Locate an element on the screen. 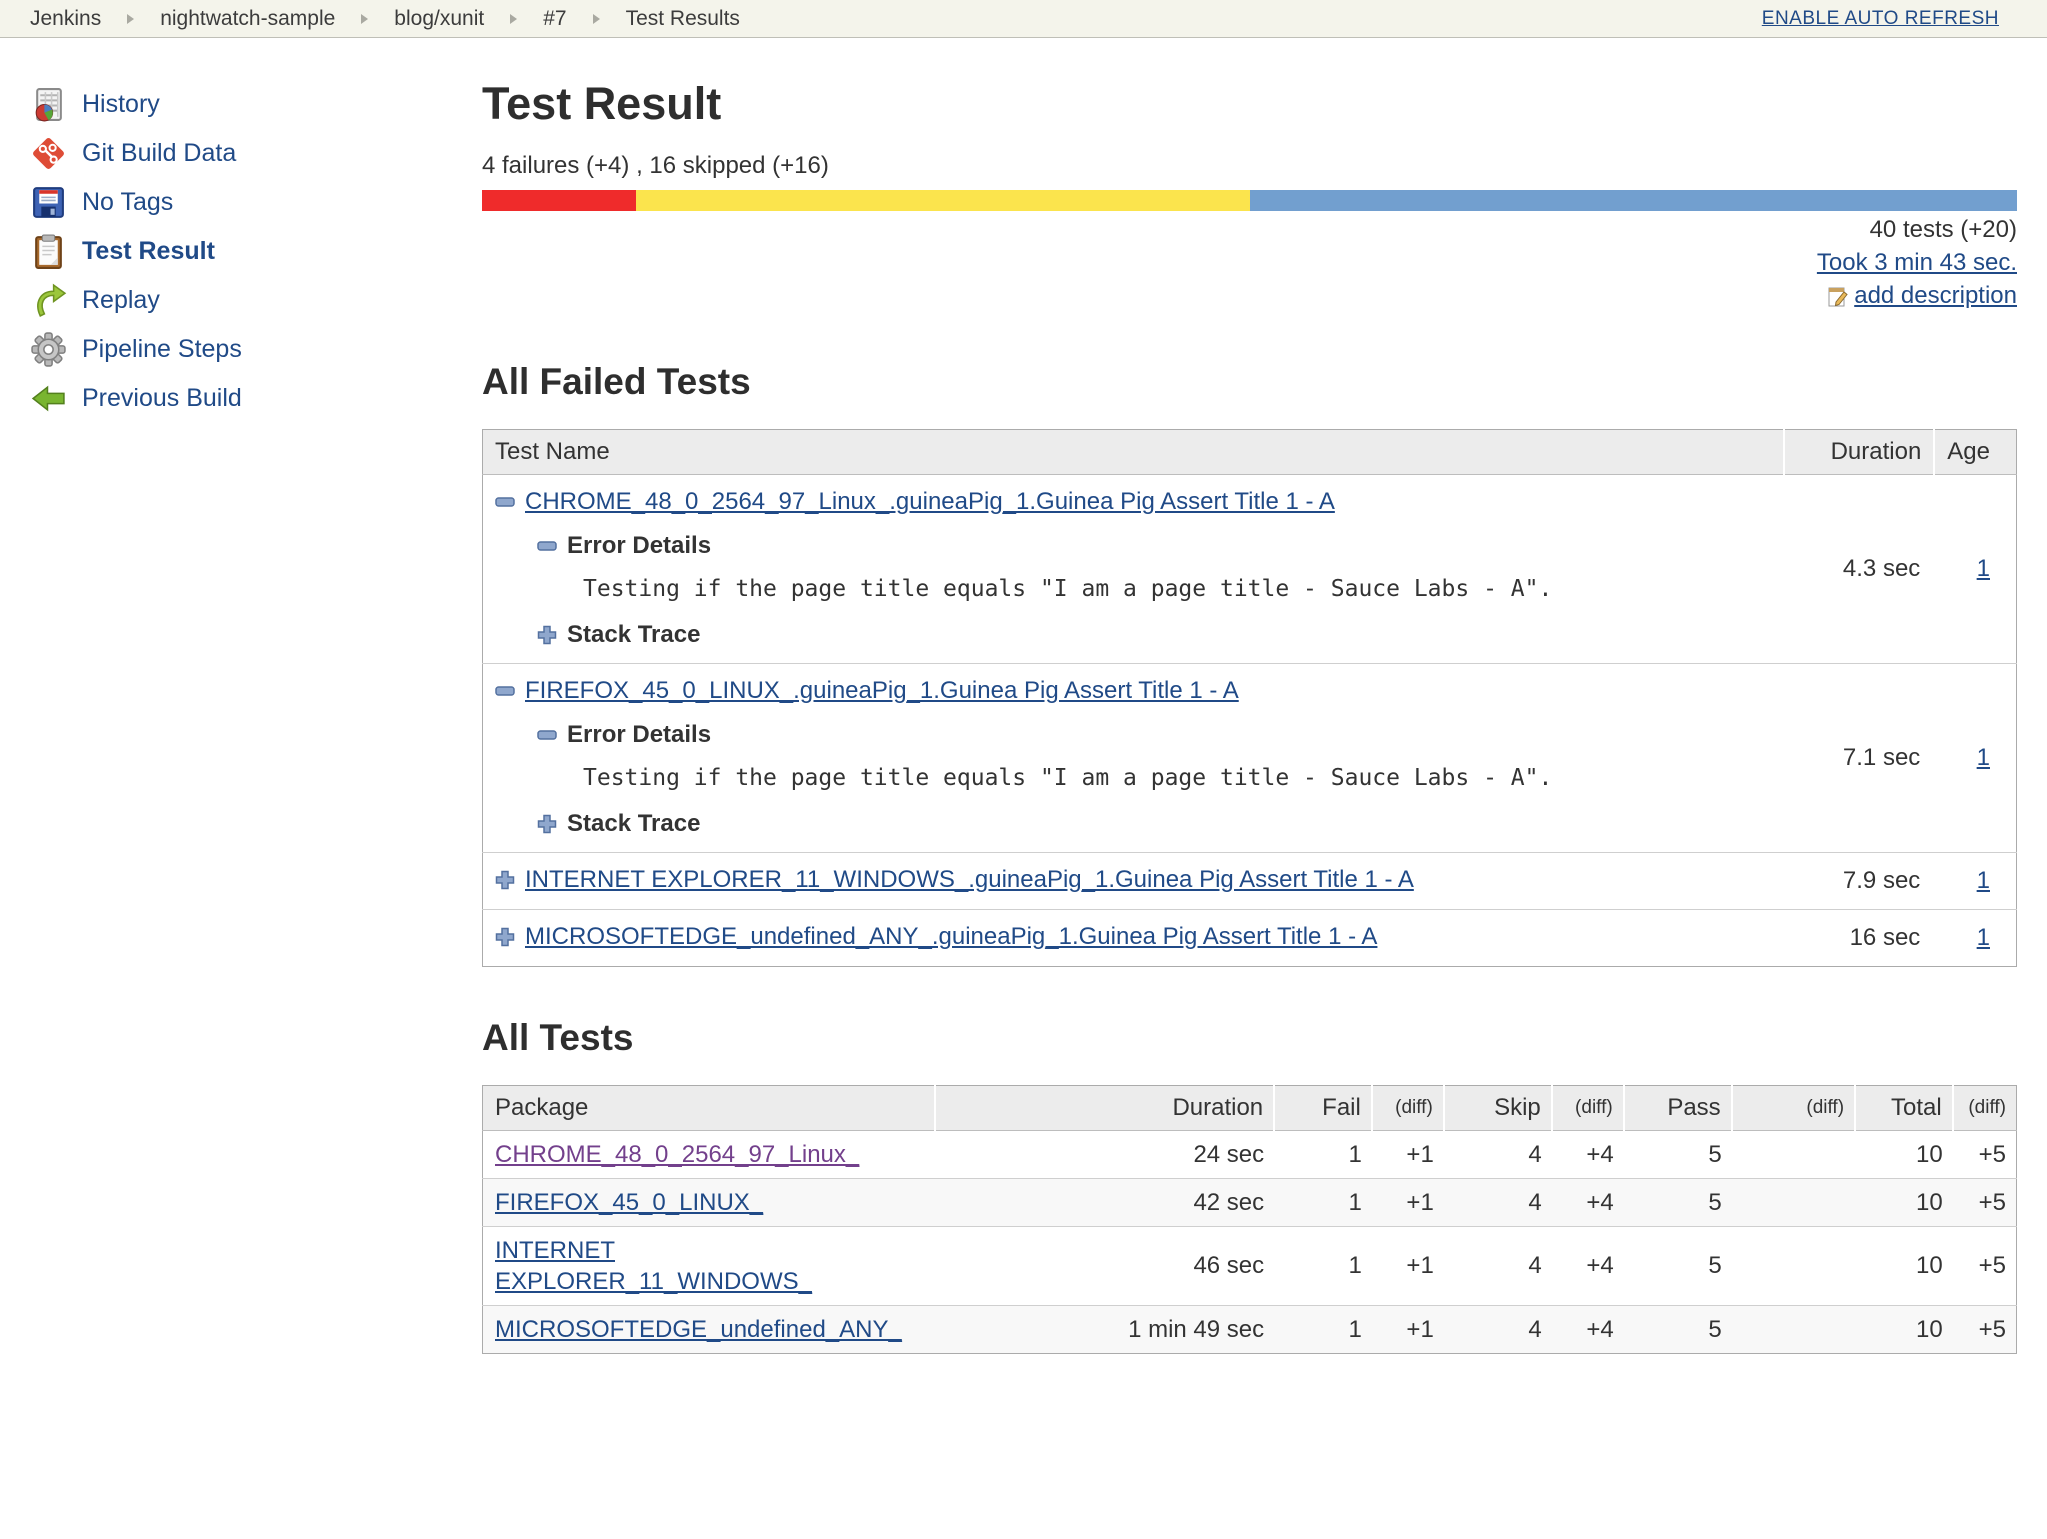 This screenshot has height=1539, width=2047. breadcrumb-item: nightwatch-sample is located at coordinates (247, 19).